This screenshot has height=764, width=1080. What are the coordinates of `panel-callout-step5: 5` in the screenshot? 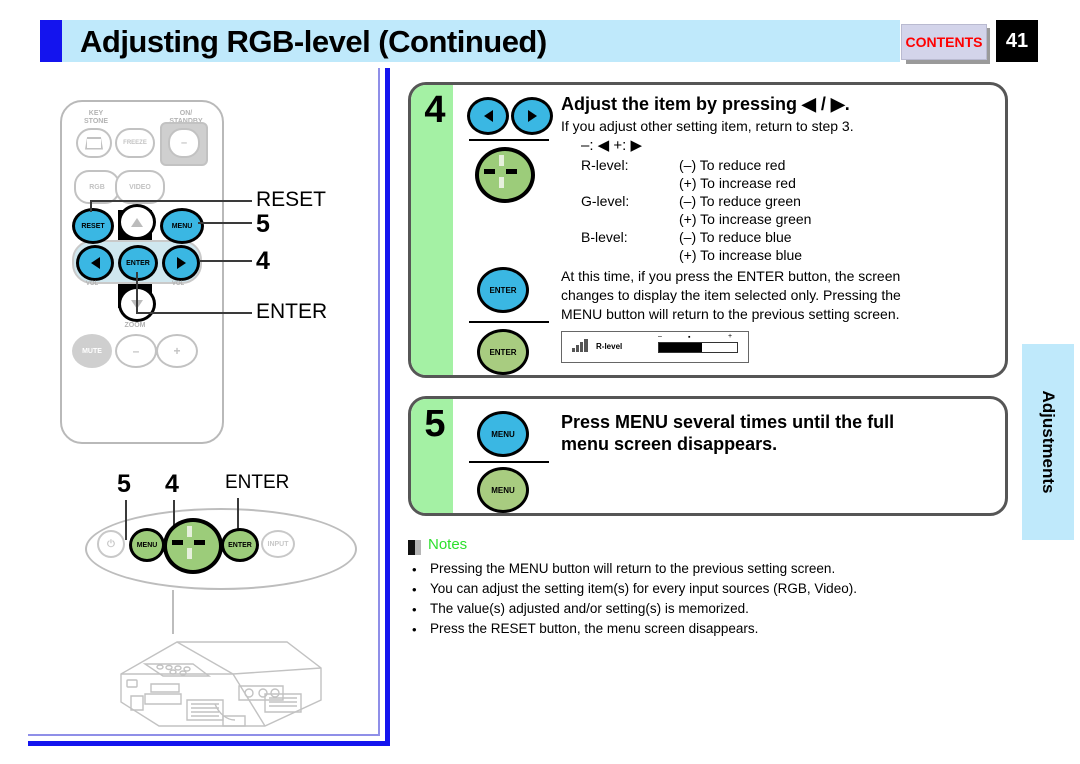 It's located at (124, 484).